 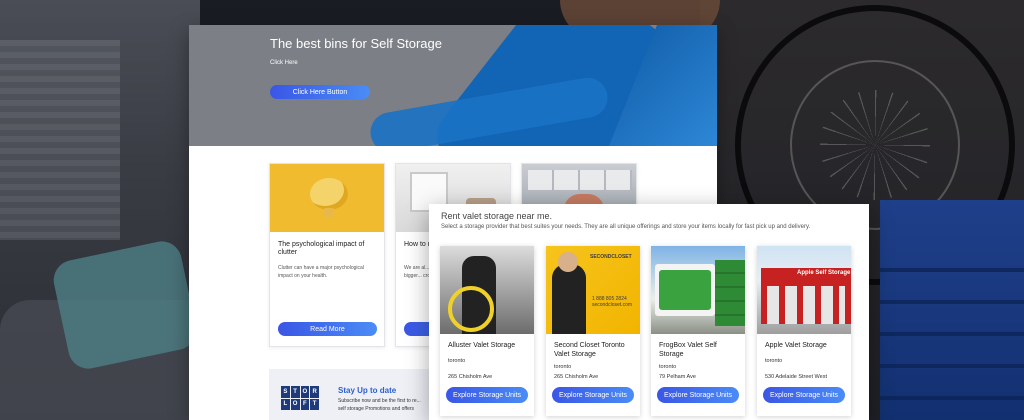 I want to click on provider-photo-person, so click(x=569, y=299).